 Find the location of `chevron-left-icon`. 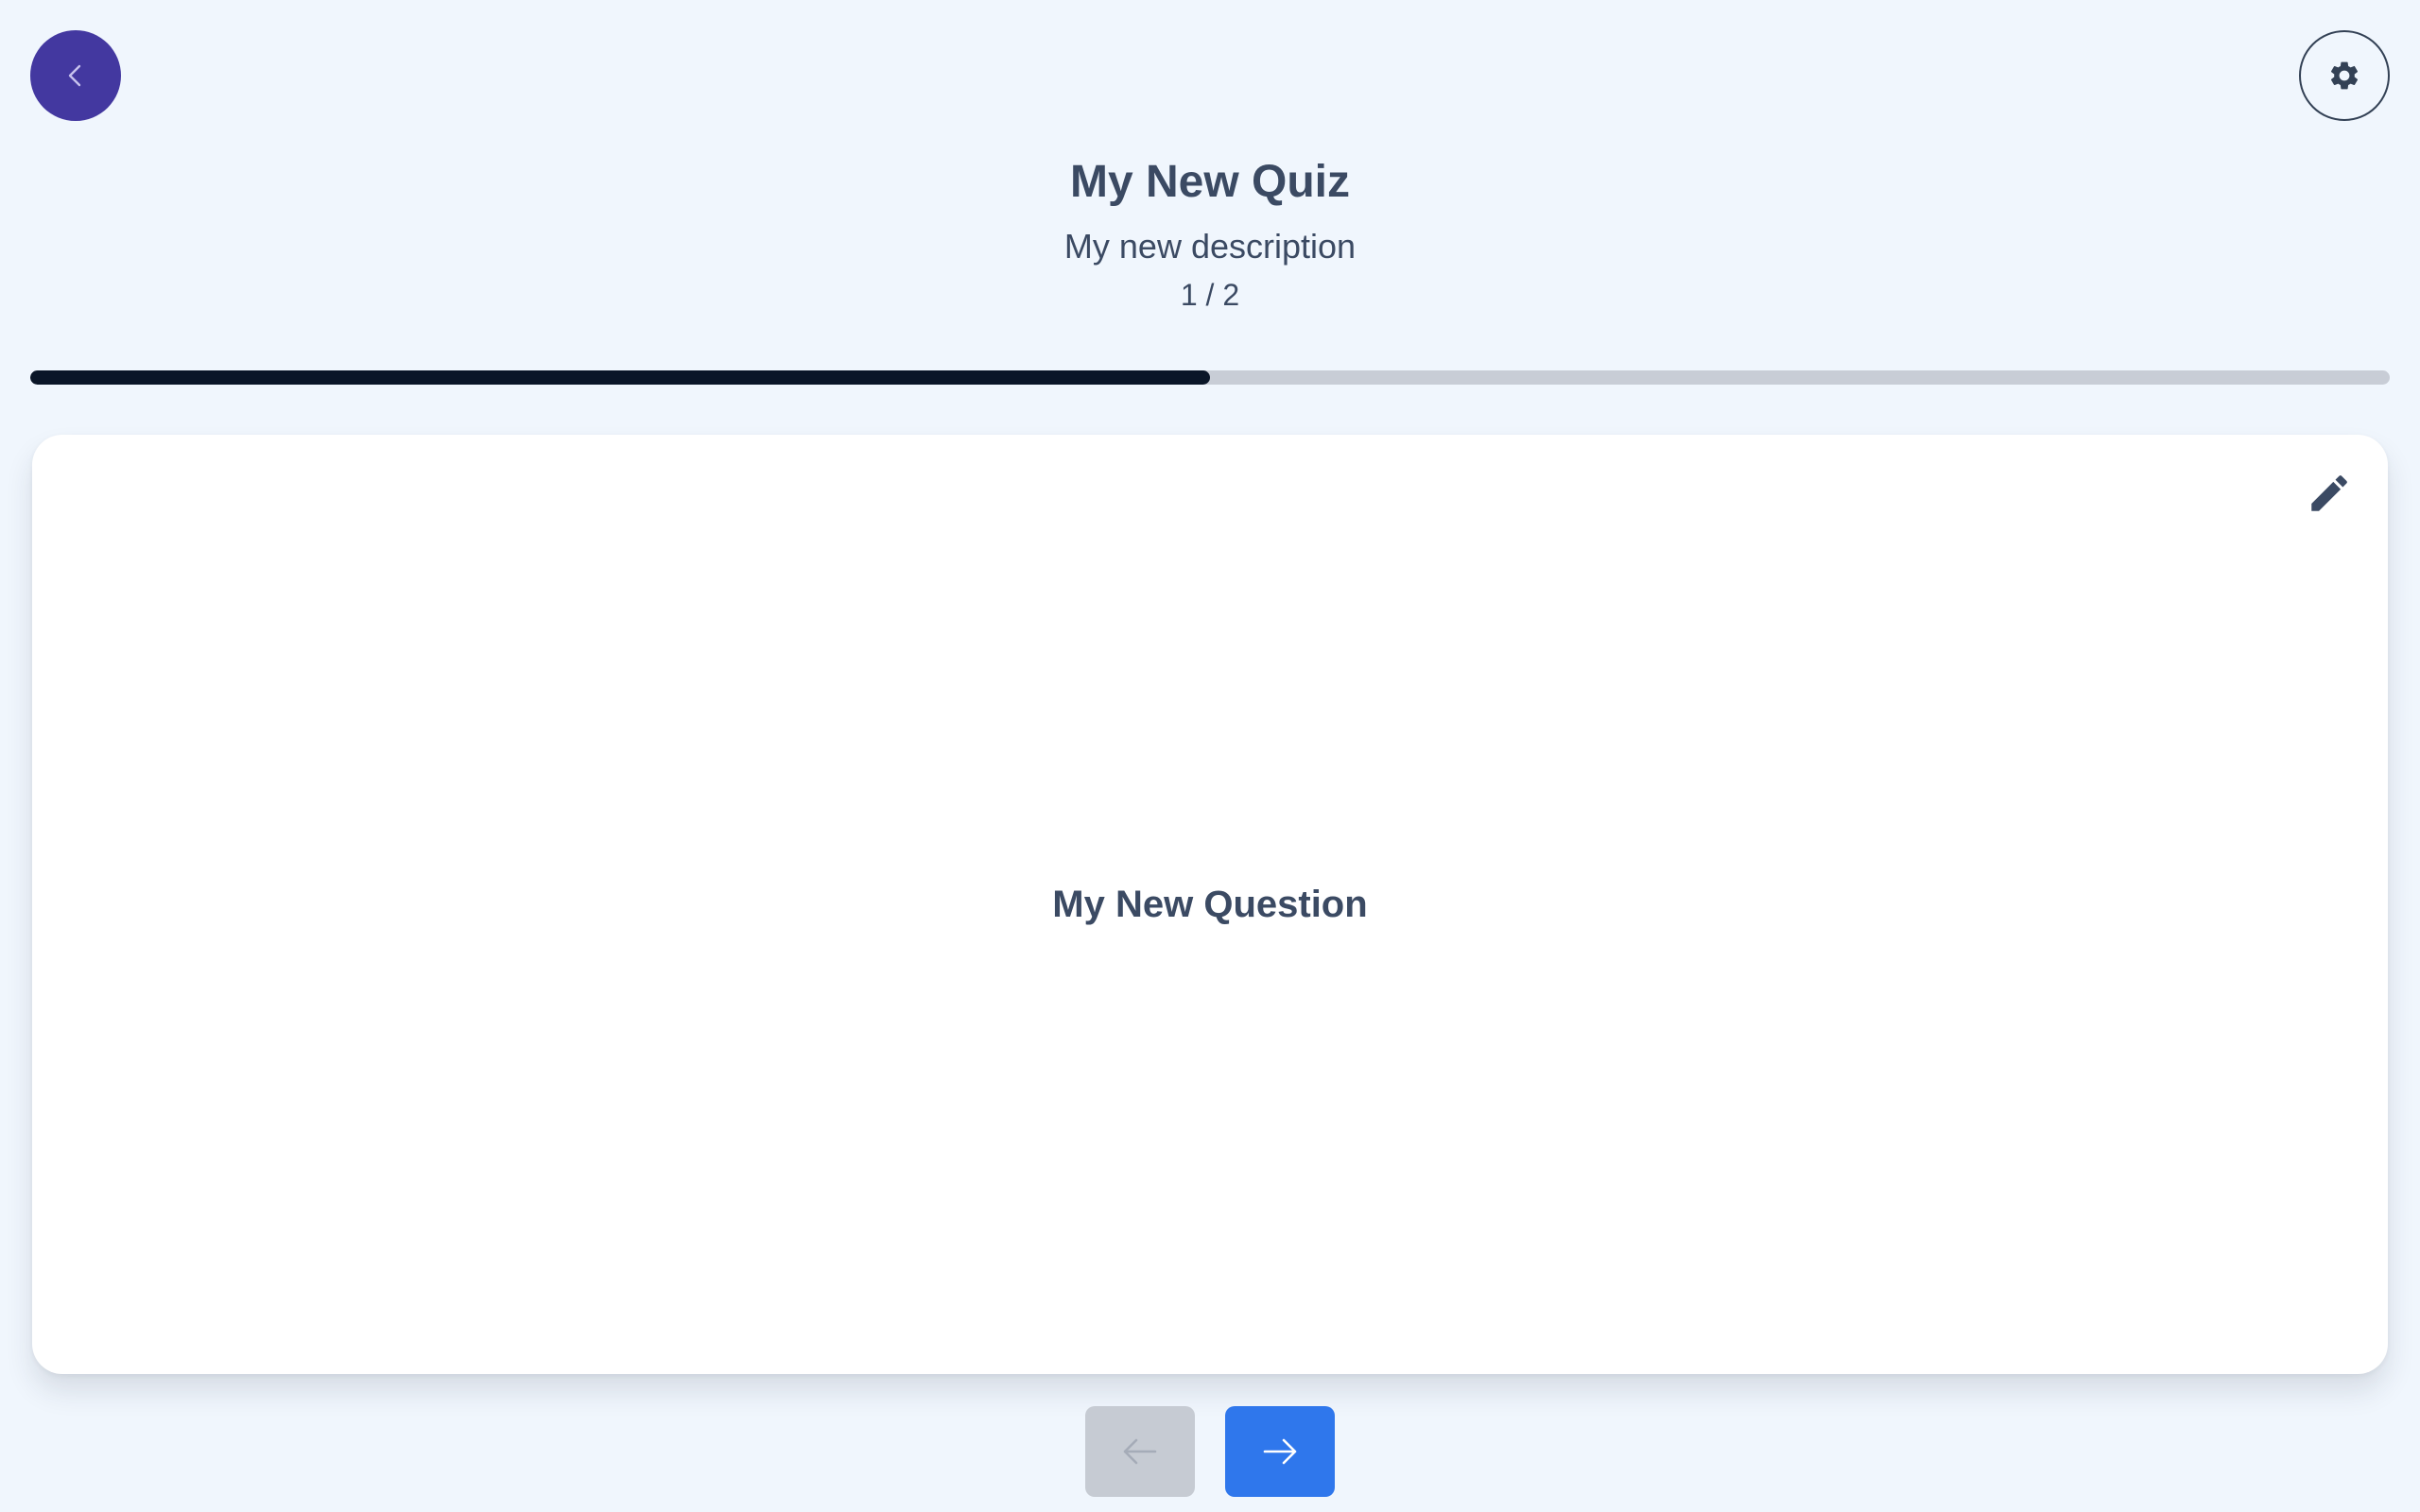

chevron-left-icon is located at coordinates (74, 75).